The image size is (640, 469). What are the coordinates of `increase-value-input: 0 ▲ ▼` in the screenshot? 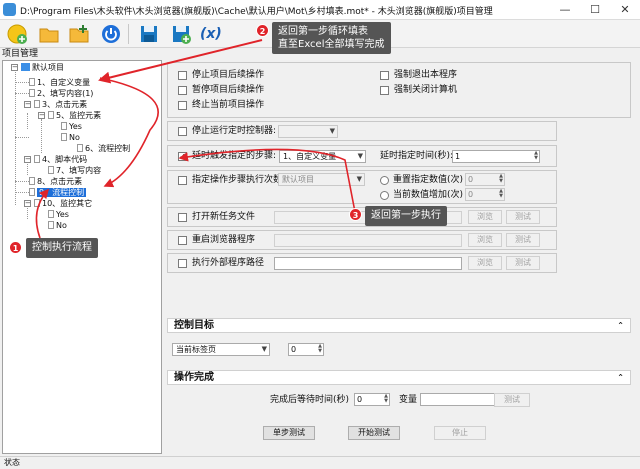 It's located at (485, 194).